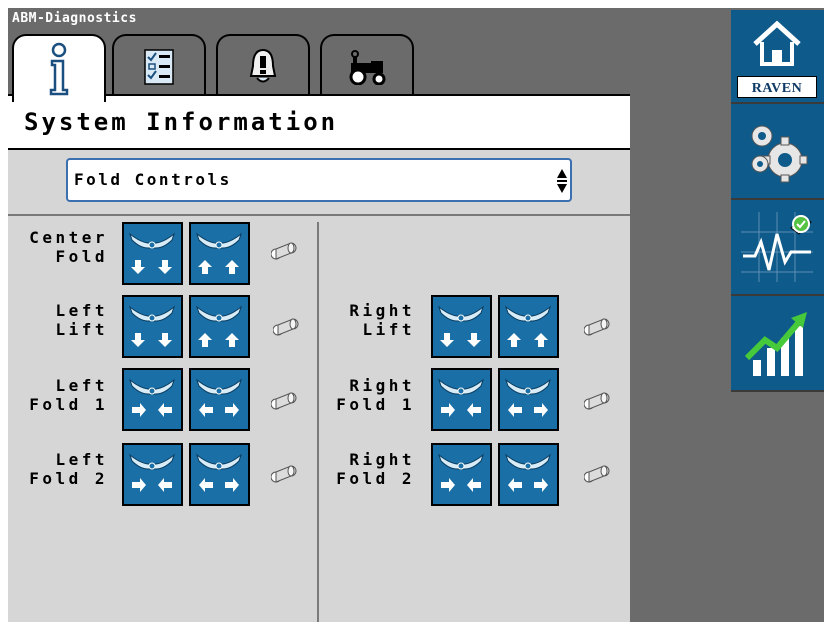 Image resolution: width=824 pixels, height=622 pixels. I want to click on home-button: RAVEN, so click(777, 57).